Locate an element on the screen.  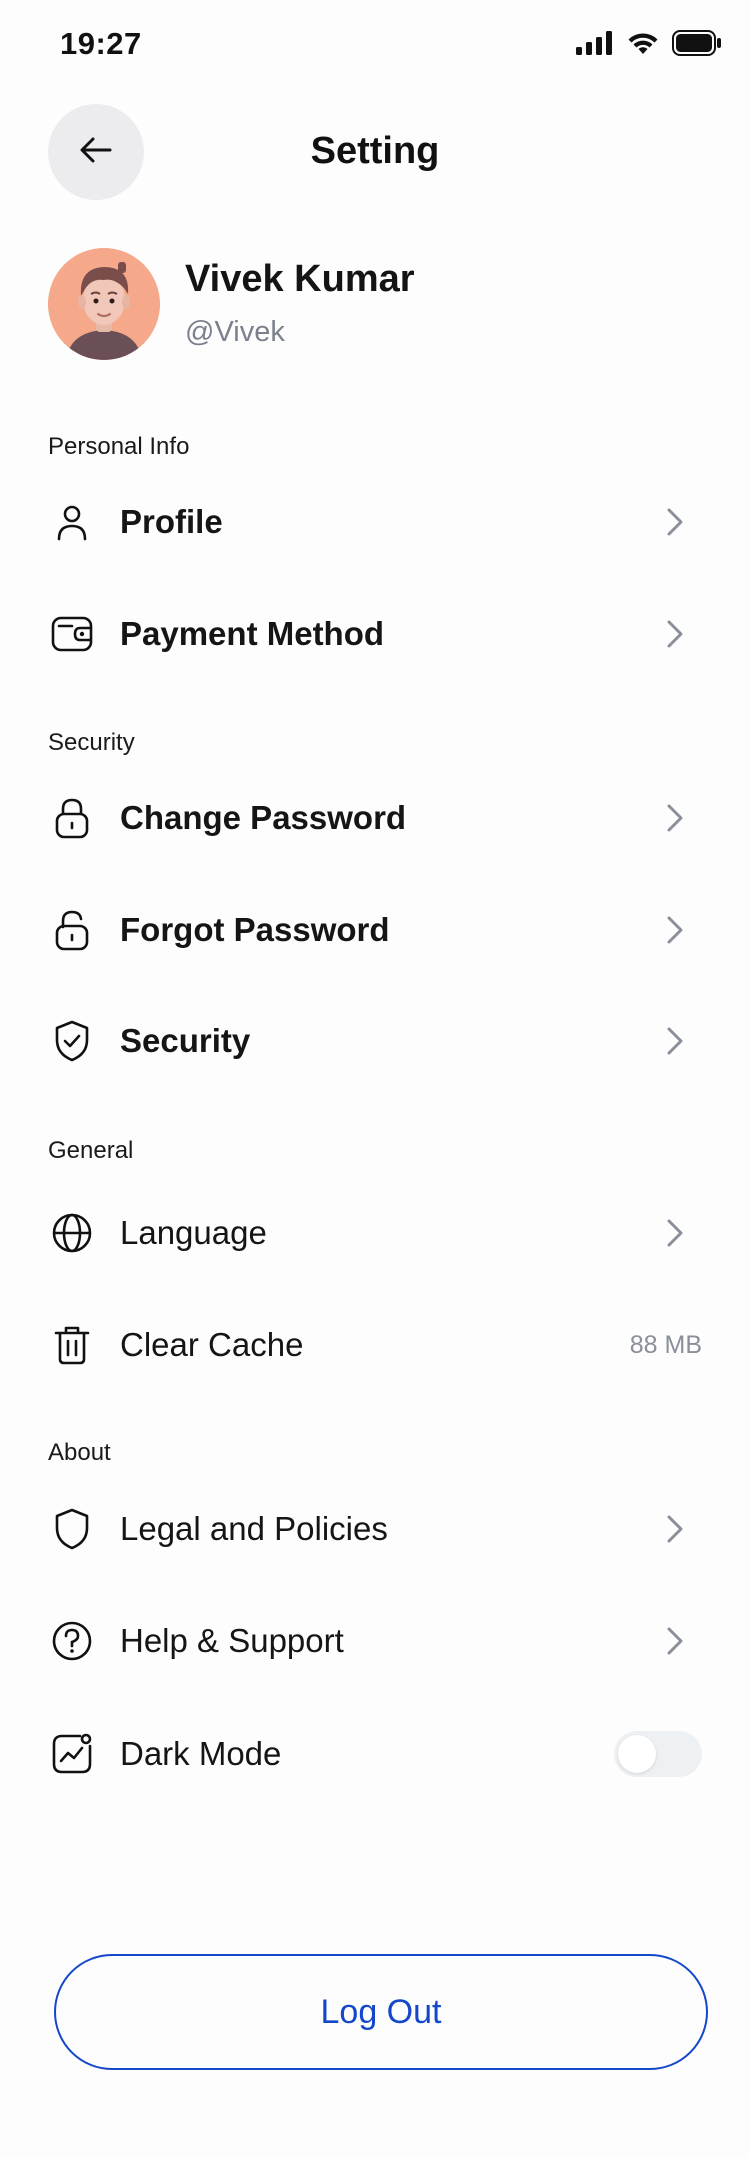
globe-icon is located at coordinates (72, 1233).